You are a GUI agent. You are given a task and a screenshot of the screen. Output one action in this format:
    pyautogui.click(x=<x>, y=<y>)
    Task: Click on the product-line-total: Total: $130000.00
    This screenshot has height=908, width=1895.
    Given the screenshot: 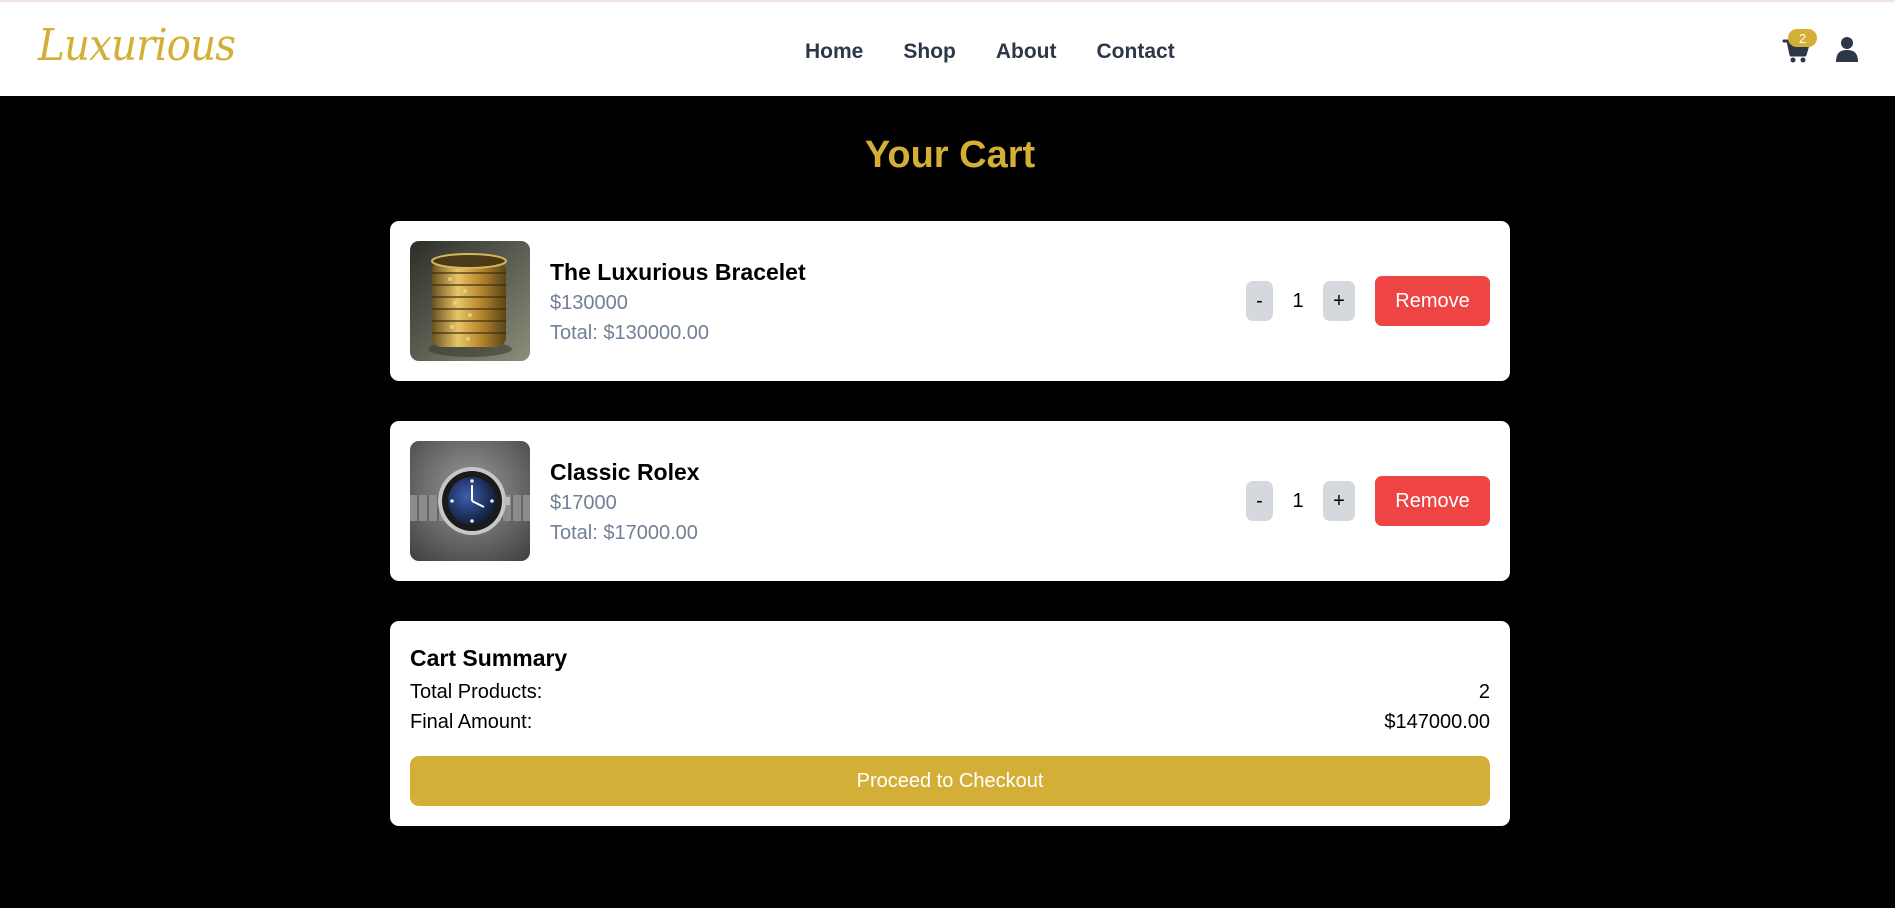 What is the action you would take?
    pyautogui.click(x=630, y=333)
    